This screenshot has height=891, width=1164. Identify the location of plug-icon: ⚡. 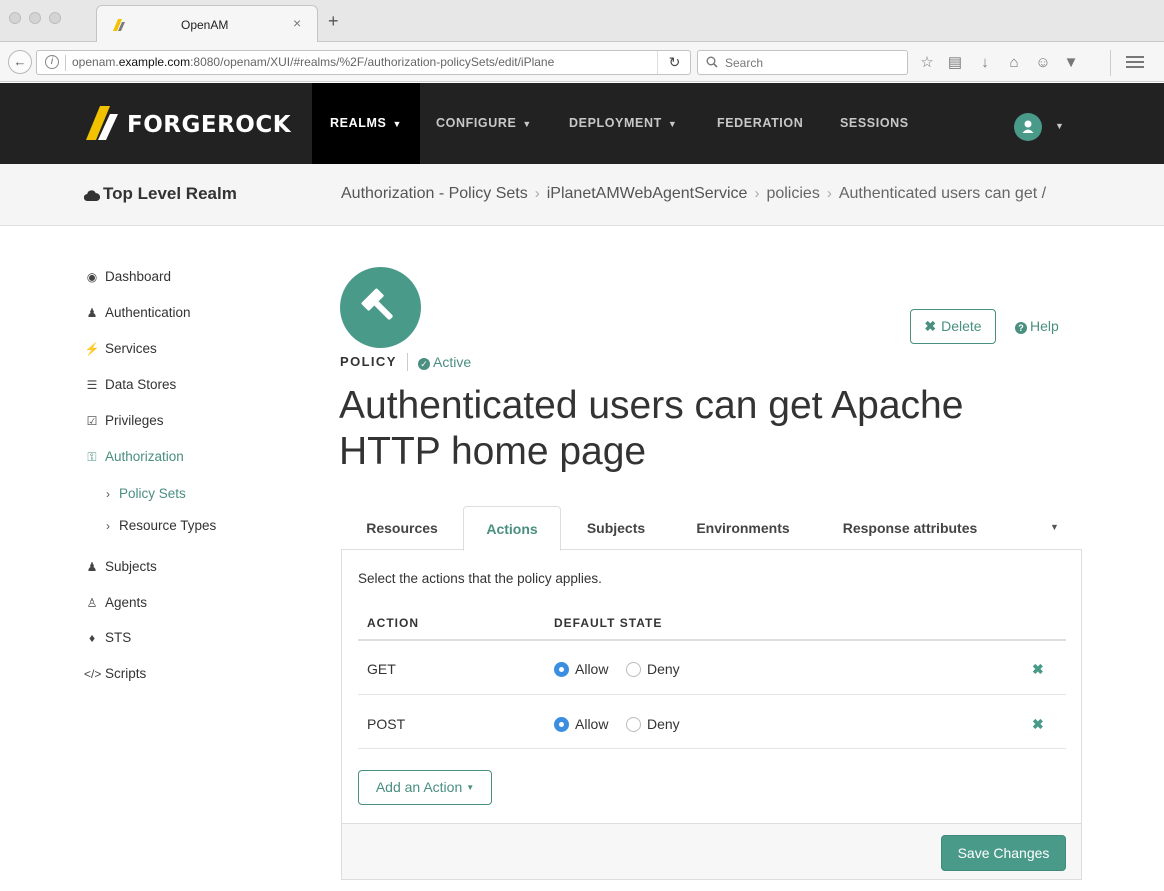
(92, 349).